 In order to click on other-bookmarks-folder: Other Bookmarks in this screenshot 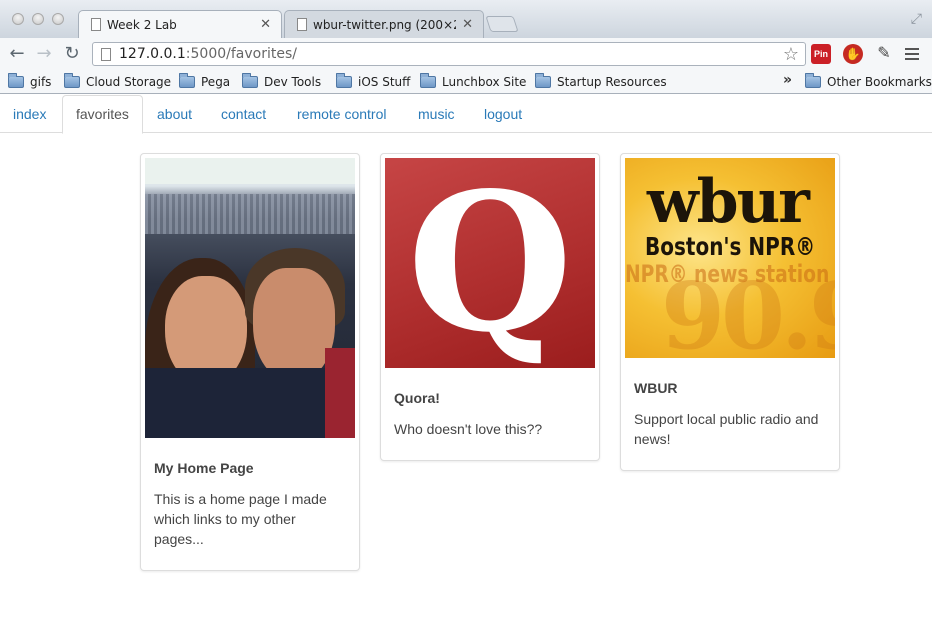, I will do `click(868, 82)`.